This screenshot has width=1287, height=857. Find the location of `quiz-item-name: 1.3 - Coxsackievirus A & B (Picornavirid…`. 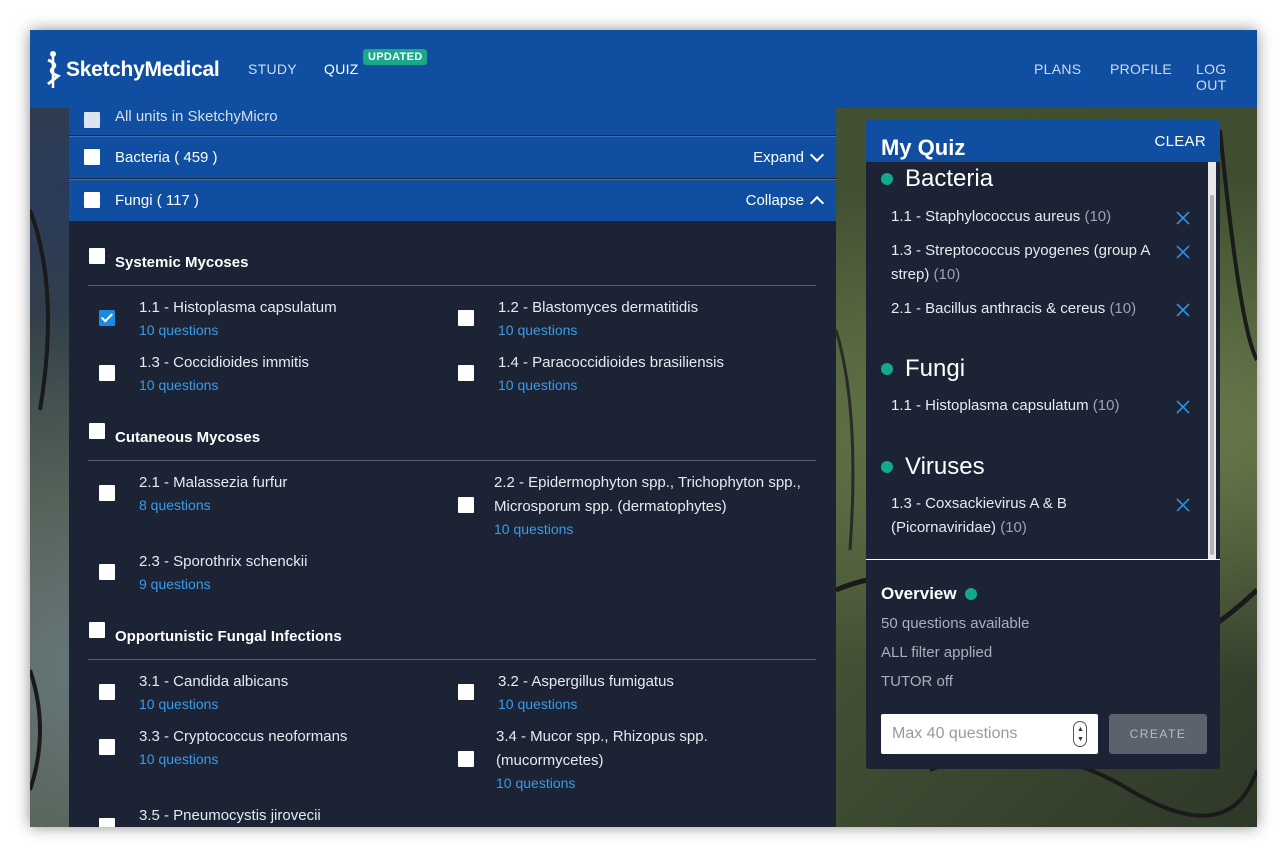

quiz-item-name: 1.3 - Coxsackievirus A & B (Picornavirid… is located at coordinates (979, 515).